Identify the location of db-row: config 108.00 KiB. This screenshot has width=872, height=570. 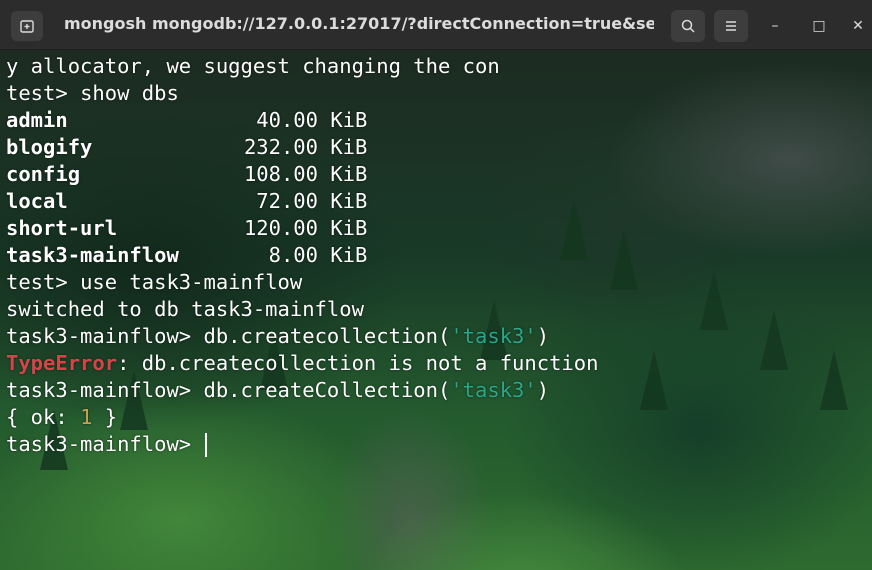
(187, 174).